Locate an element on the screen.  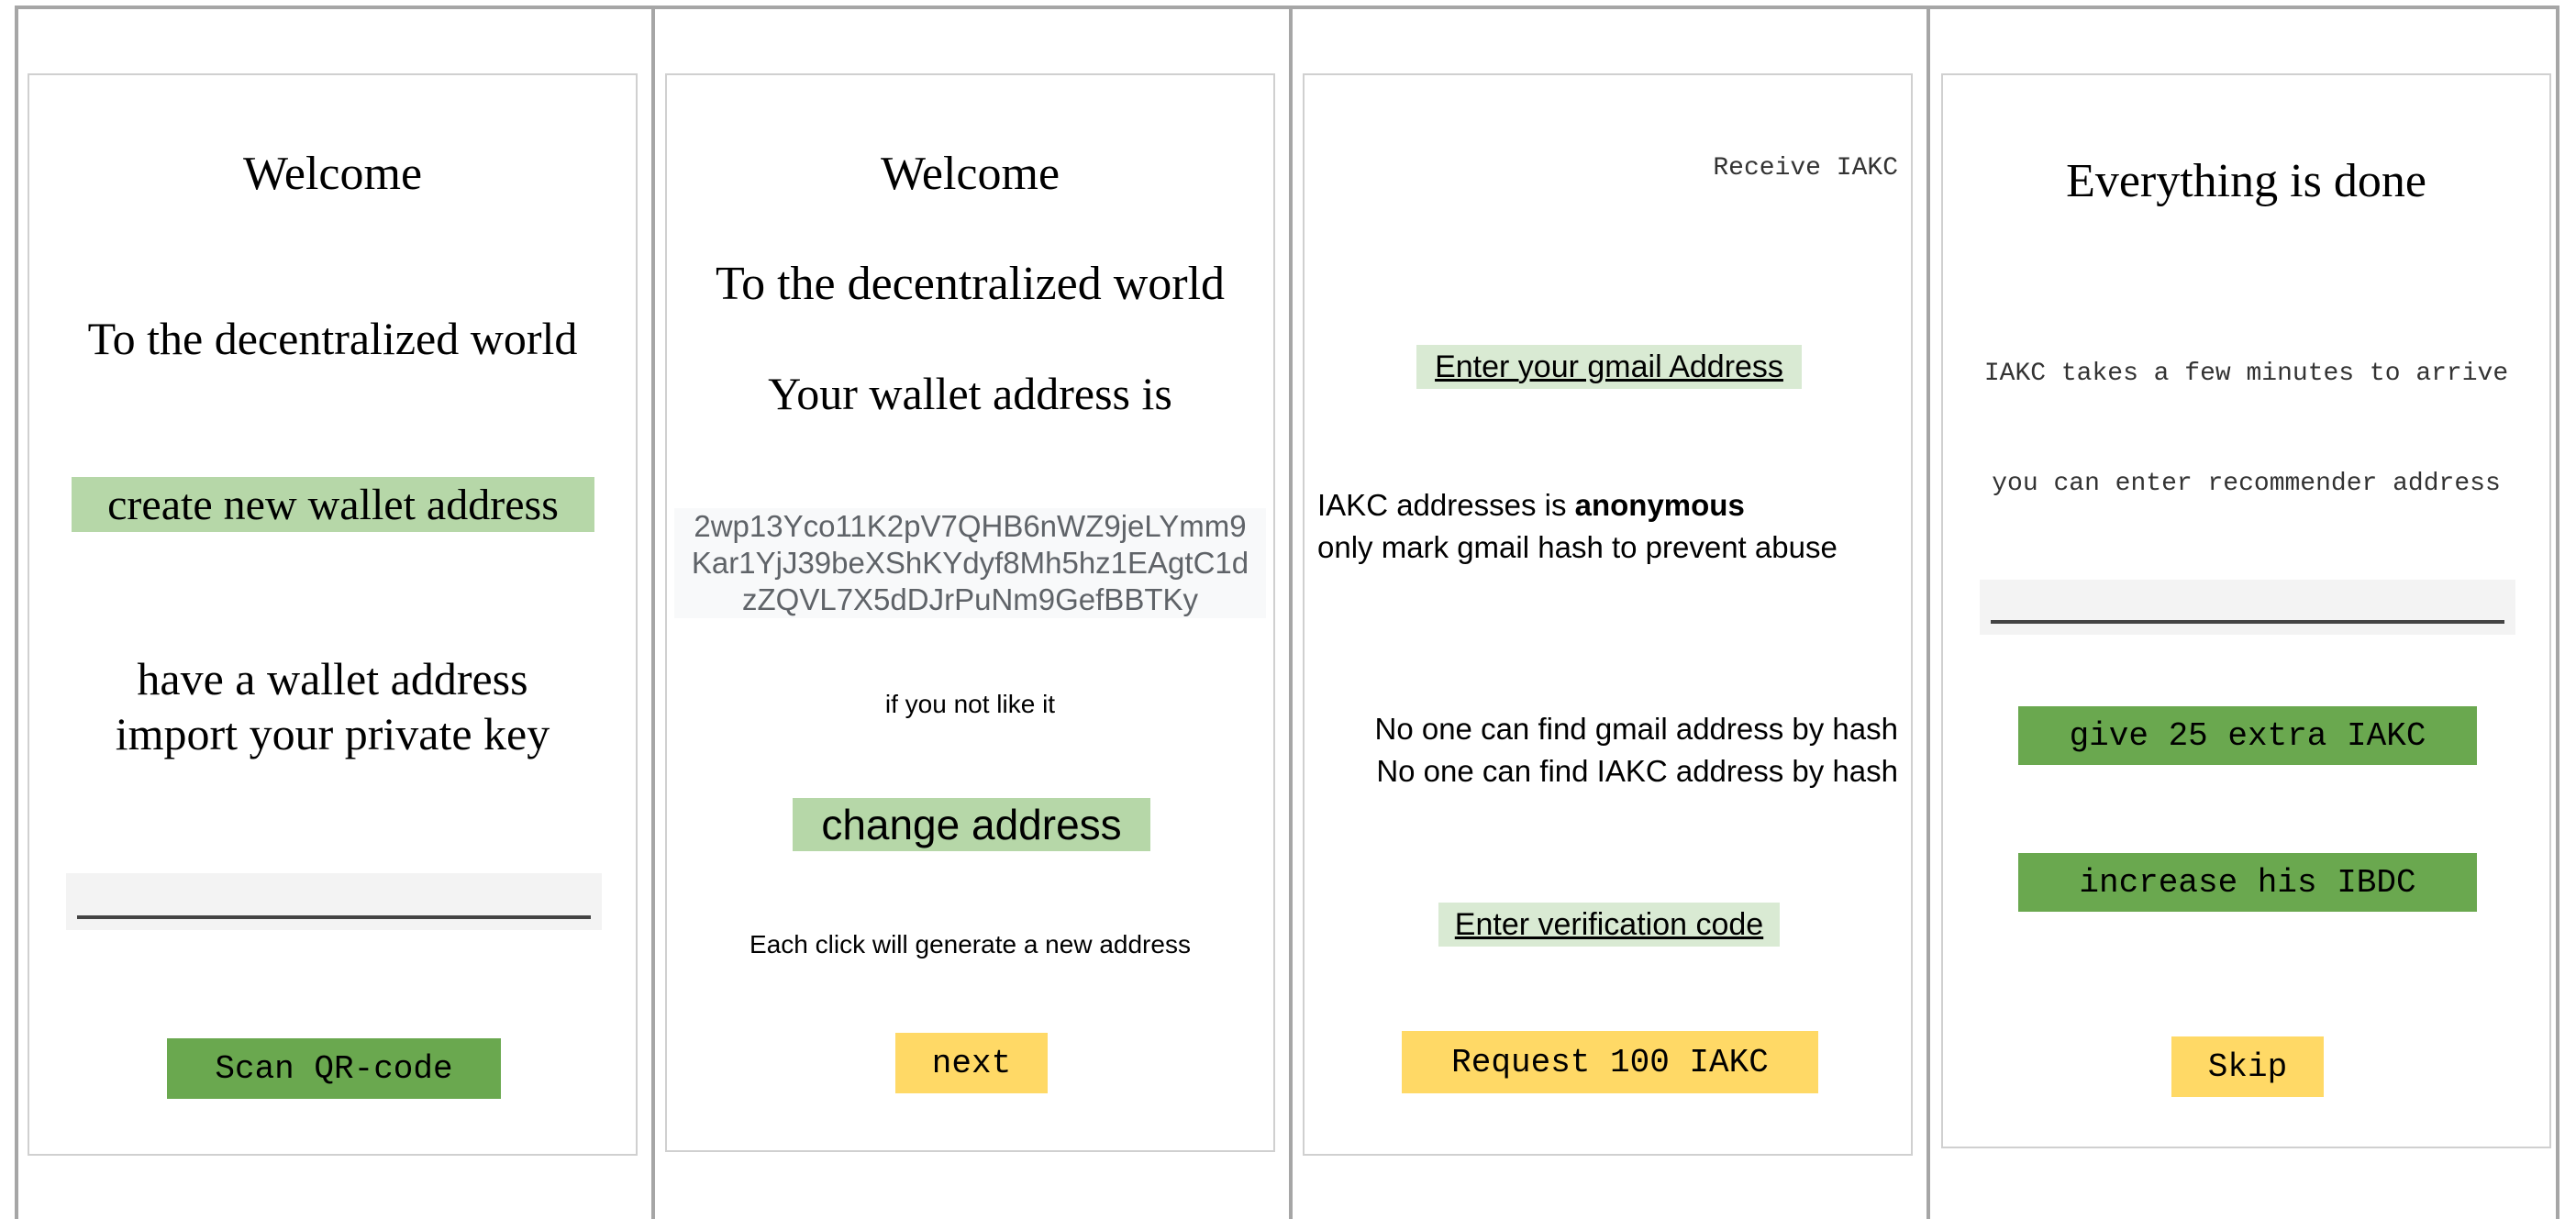
gmail-address-link: Enter your gmail Address is located at coordinates (1609, 367).